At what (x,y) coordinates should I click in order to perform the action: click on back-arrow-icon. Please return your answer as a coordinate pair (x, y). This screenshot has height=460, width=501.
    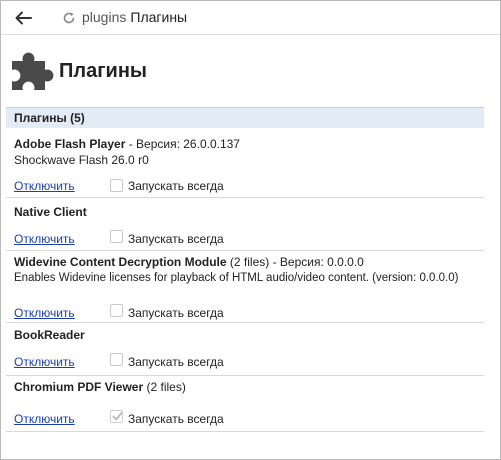
    Looking at the image, I should click on (23, 18).